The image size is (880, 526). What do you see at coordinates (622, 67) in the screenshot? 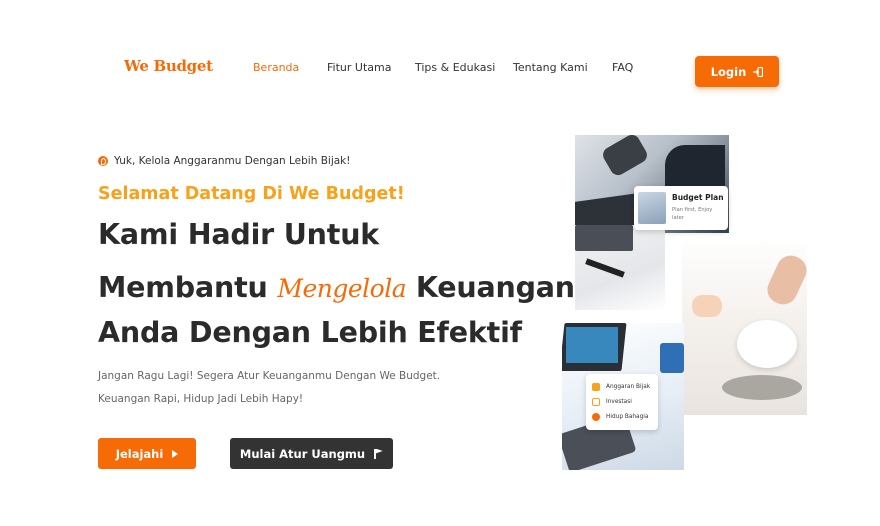
I see `nav-item-faq: FAQ` at bounding box center [622, 67].